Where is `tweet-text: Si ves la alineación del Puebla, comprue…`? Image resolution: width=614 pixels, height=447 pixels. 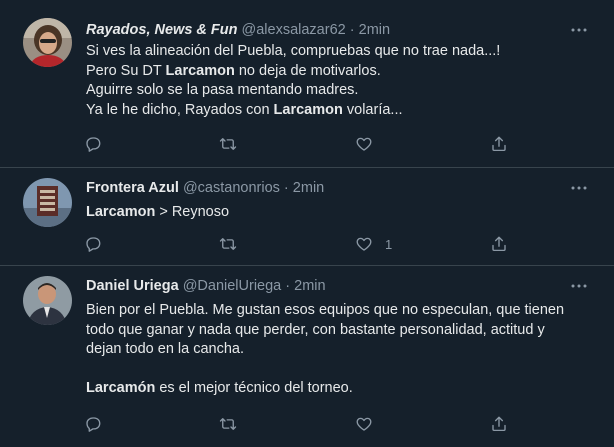
tweet-text: Si ves la alineación del Puebla, comprue… is located at coordinates (293, 80).